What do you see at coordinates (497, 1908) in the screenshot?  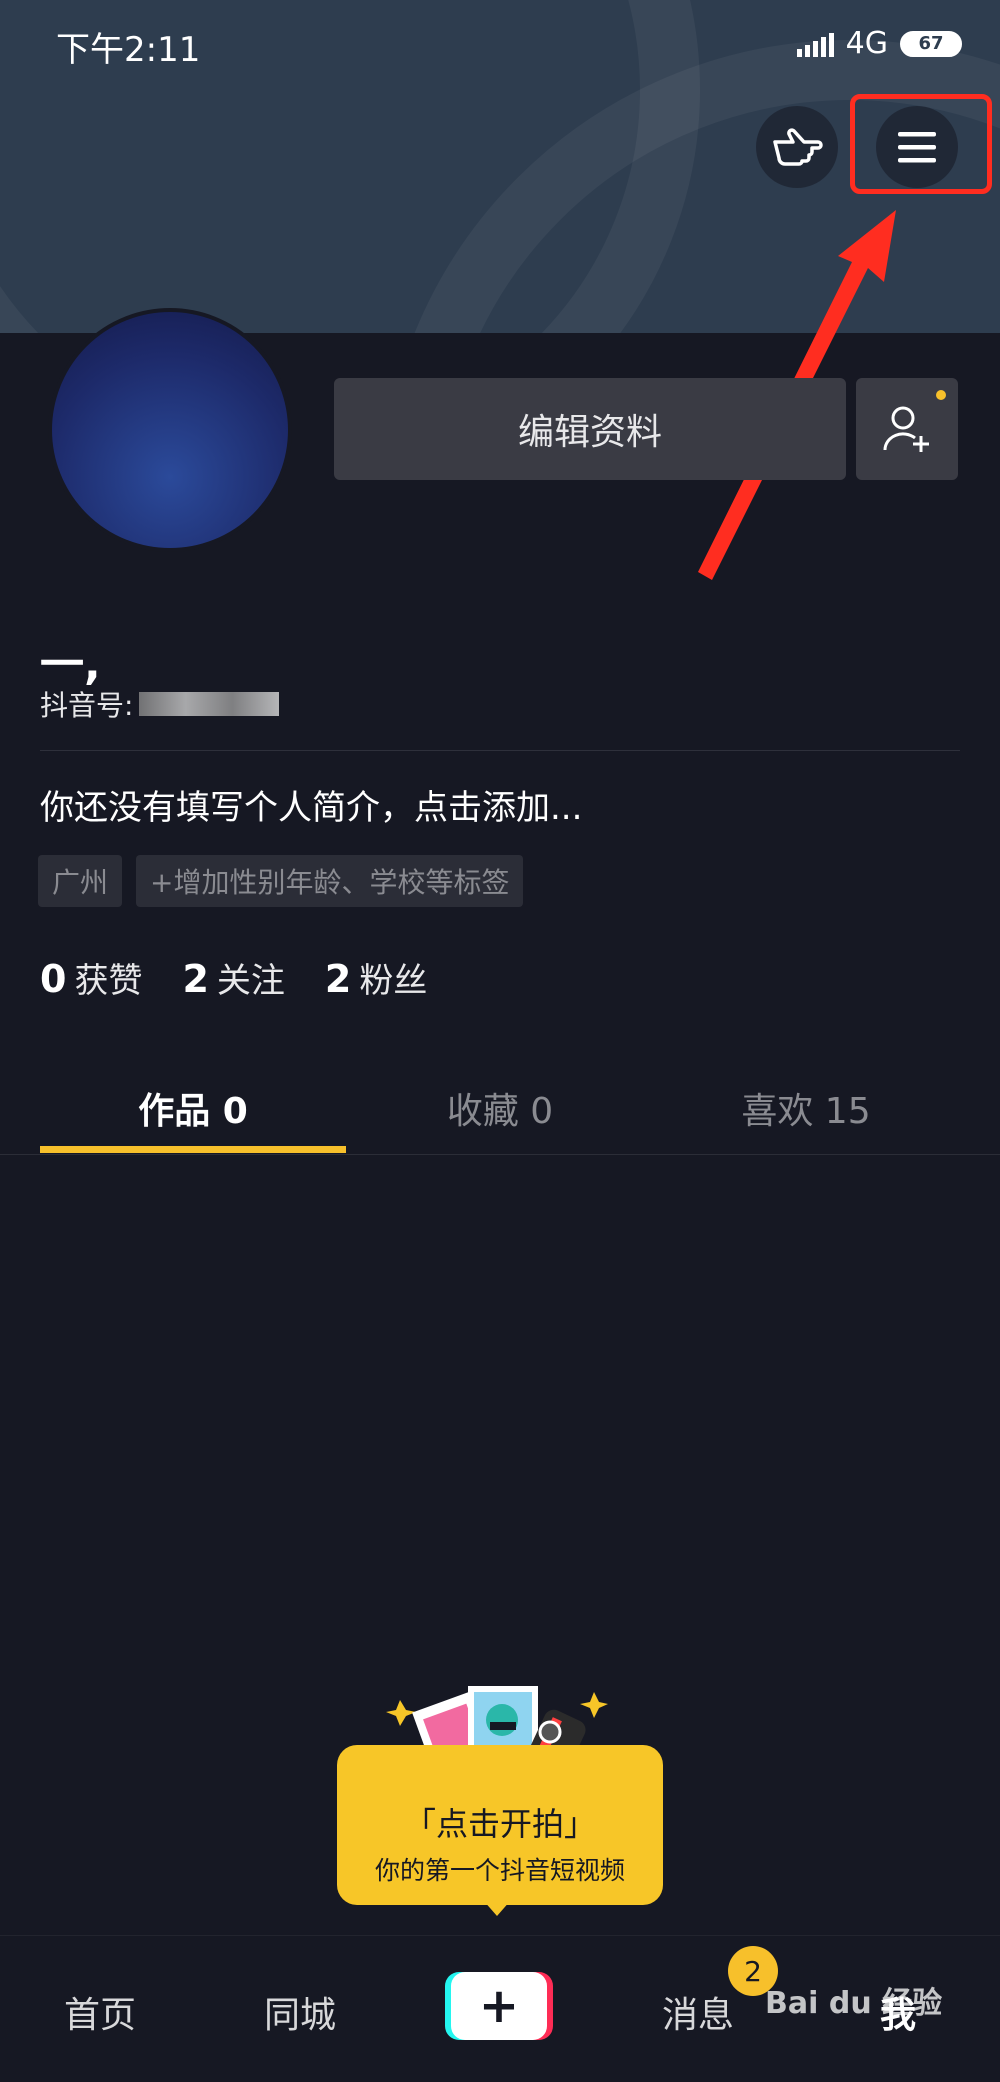 I see `promo-pointer` at bounding box center [497, 1908].